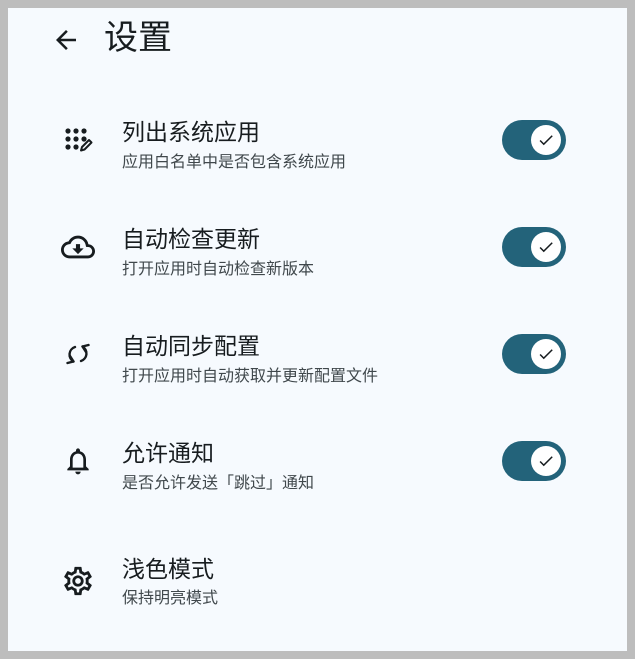  What do you see at coordinates (78, 461) in the screenshot?
I see `bell-icon` at bounding box center [78, 461].